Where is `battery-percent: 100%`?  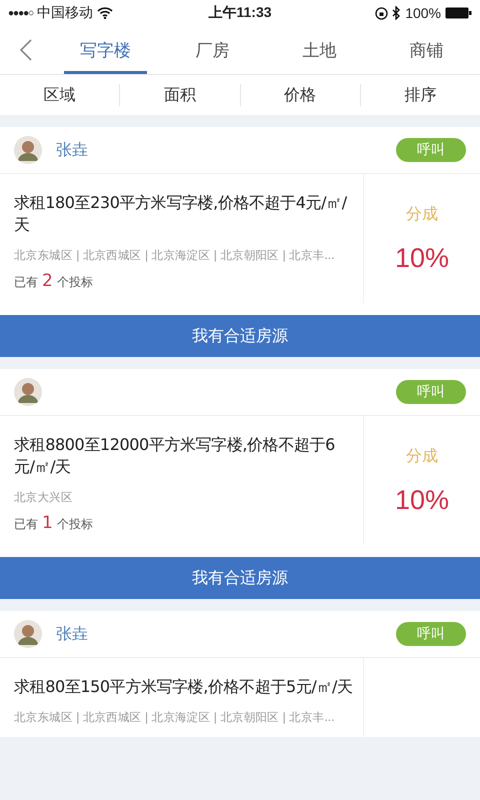 battery-percent: 100% is located at coordinates (423, 13).